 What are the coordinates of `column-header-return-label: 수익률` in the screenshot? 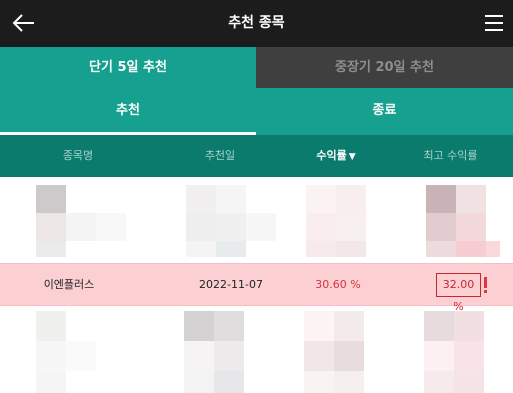 It's located at (331, 155).